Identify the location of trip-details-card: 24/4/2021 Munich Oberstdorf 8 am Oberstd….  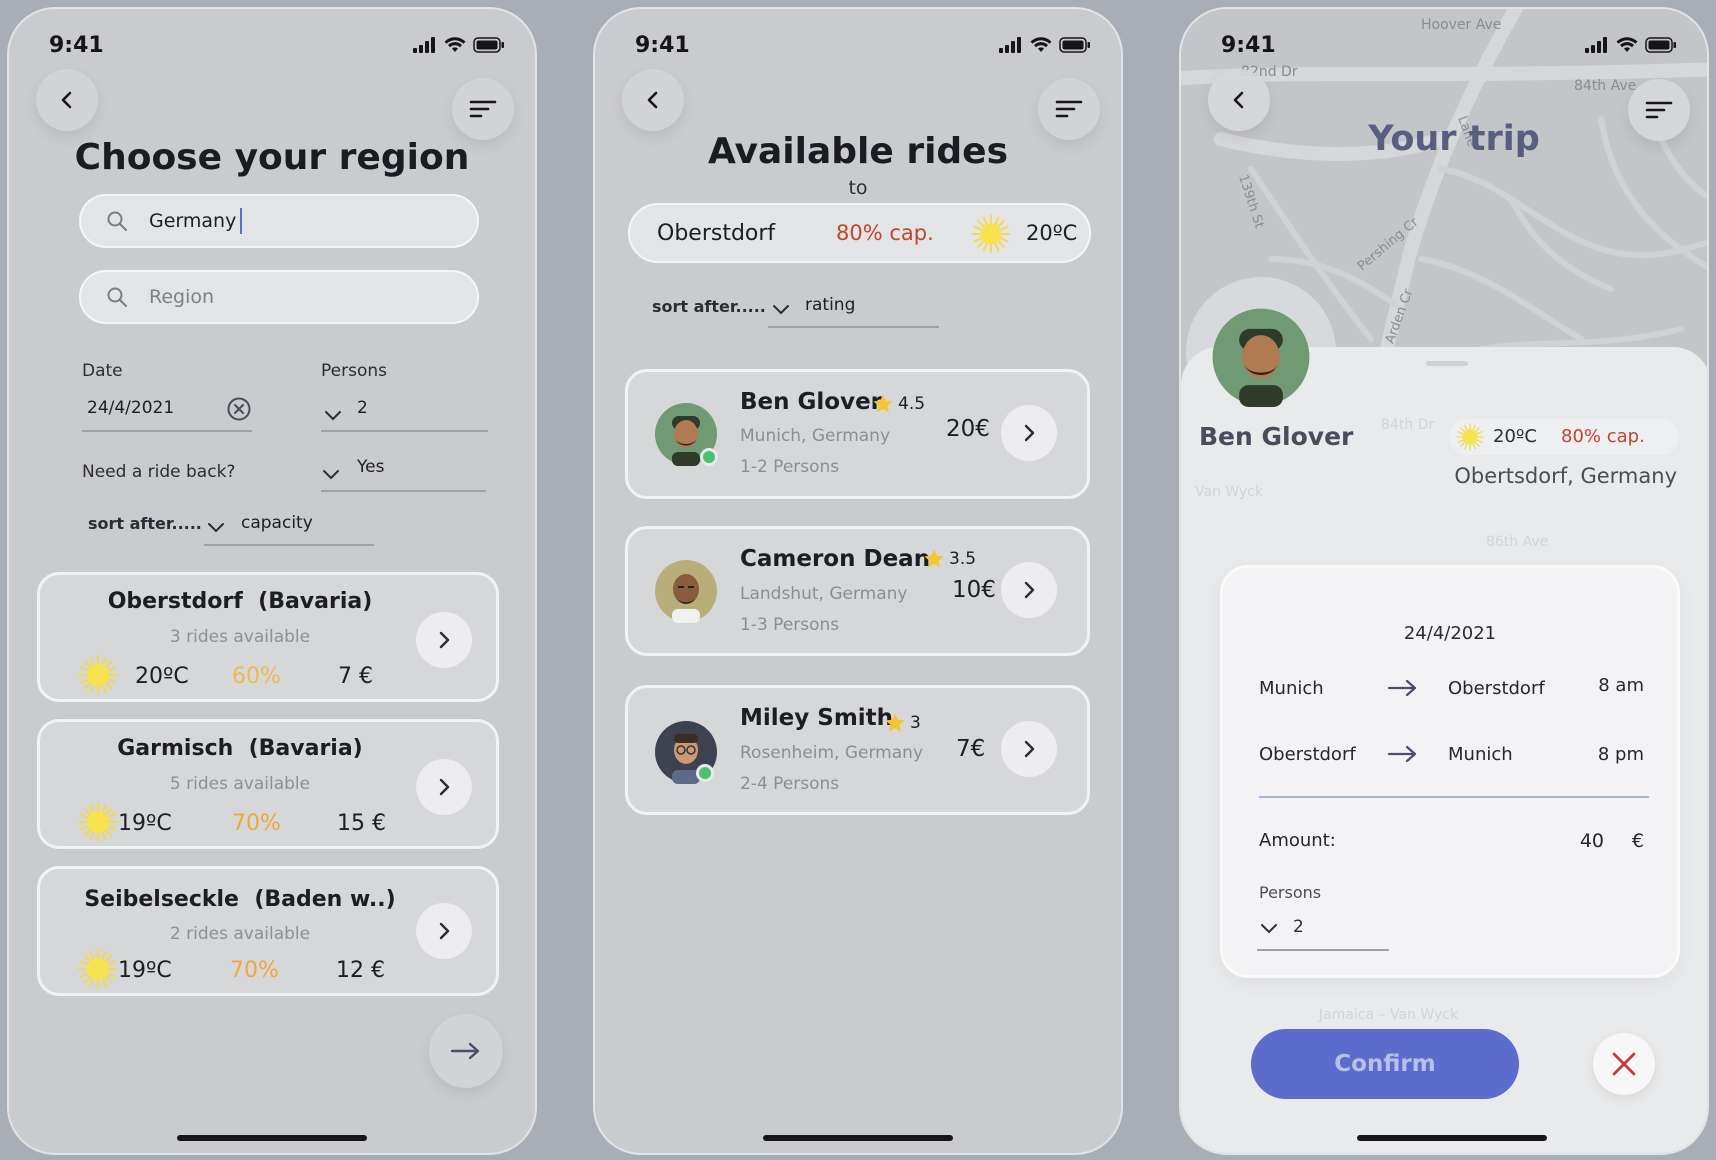
(1450, 771).